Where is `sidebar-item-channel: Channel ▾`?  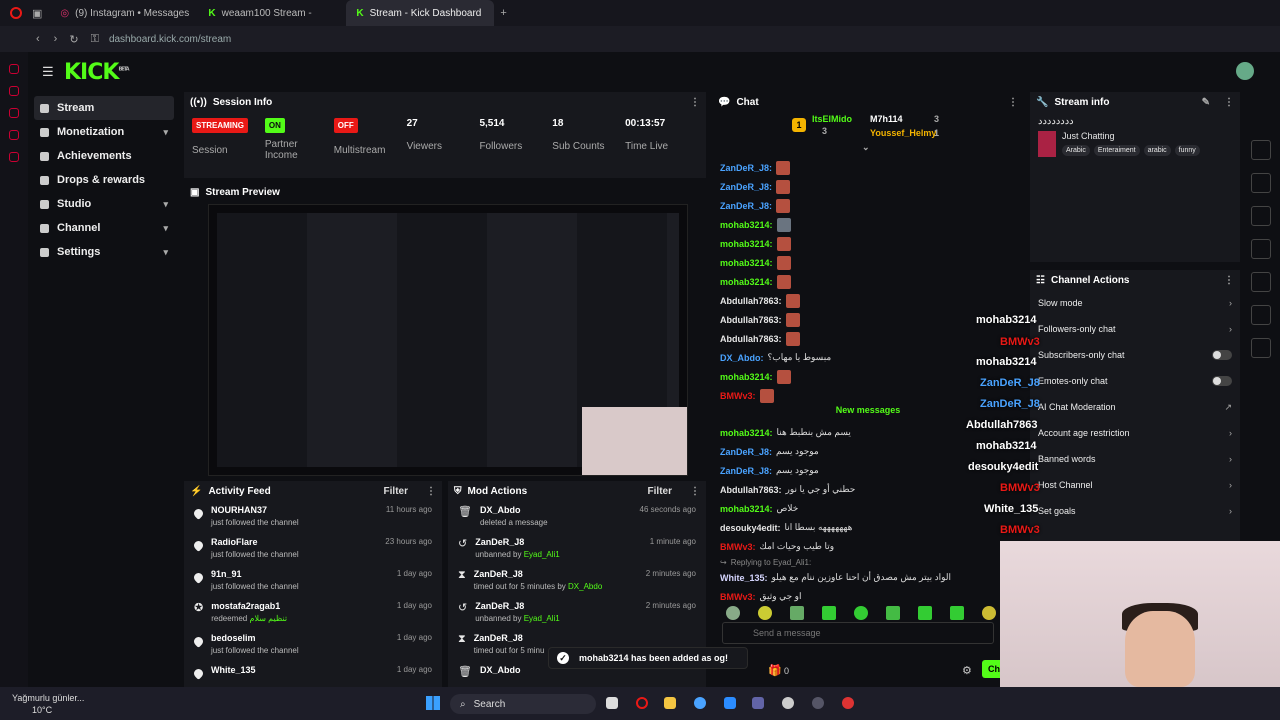 sidebar-item-channel: Channel ▾ is located at coordinates (104, 228).